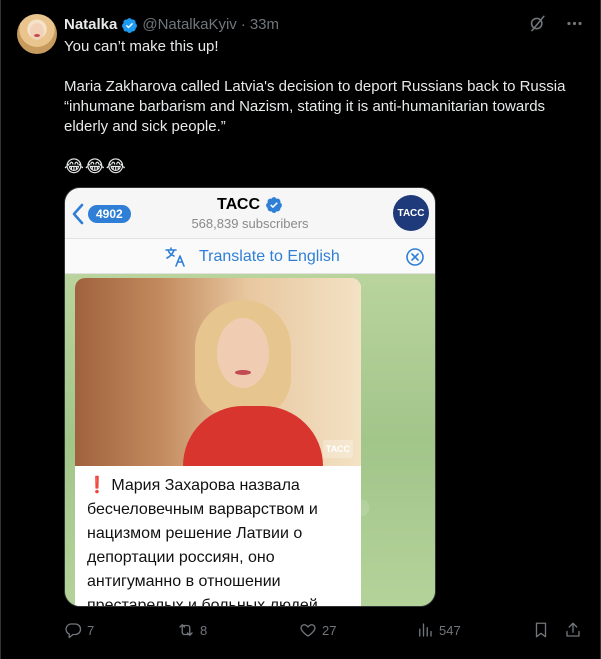  I want to click on share-icon, so click(573, 629).